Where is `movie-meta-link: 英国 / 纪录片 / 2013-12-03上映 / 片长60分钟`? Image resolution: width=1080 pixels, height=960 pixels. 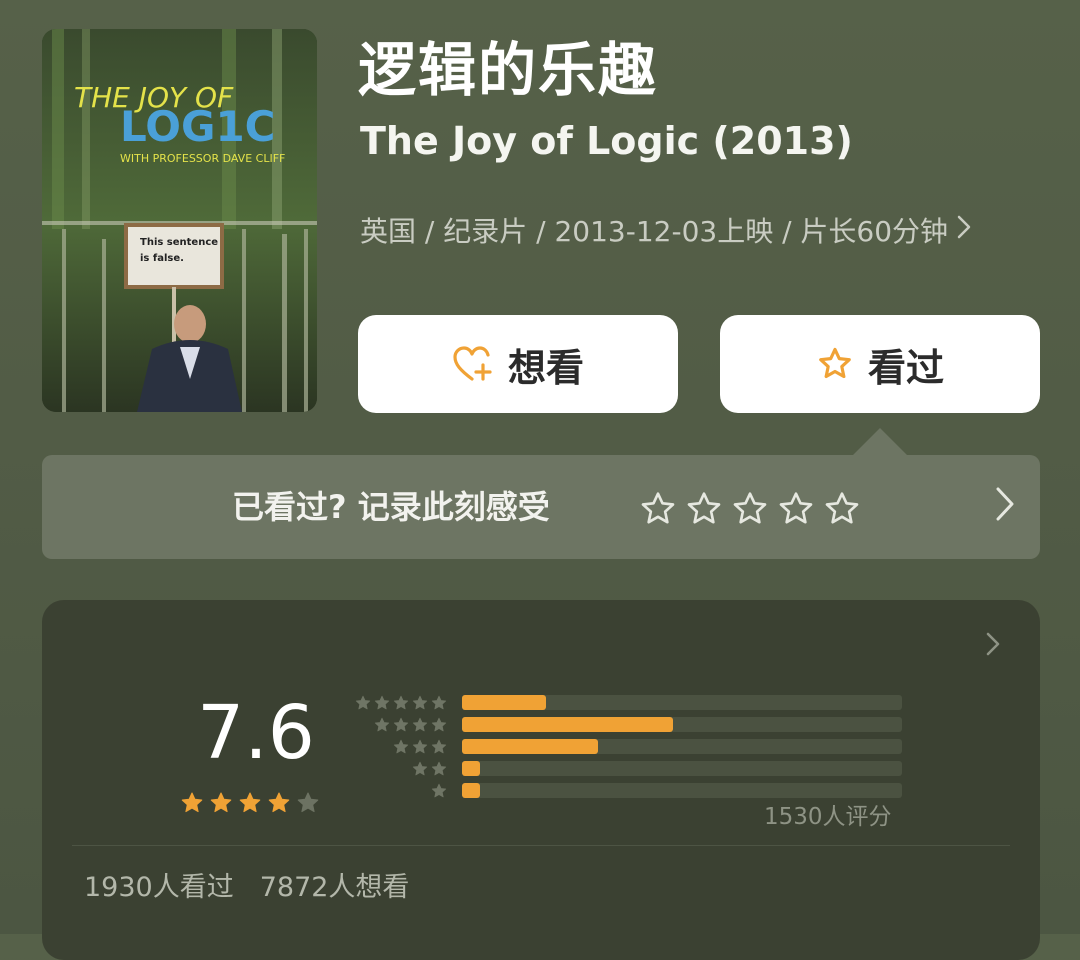 movie-meta-link: 英国 / 纪录片 / 2013-12-03上映 / 片长60分钟 is located at coordinates (666, 230).